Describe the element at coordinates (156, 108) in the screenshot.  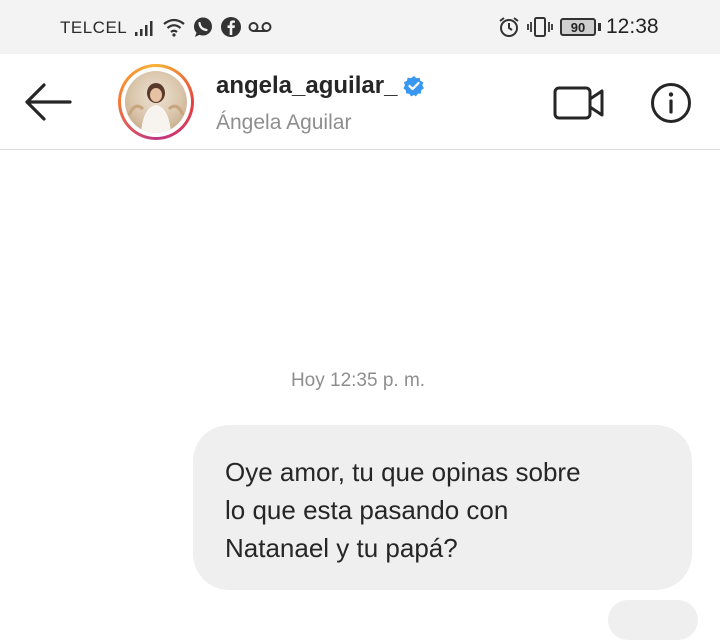
I see `avatar-figure` at that location.